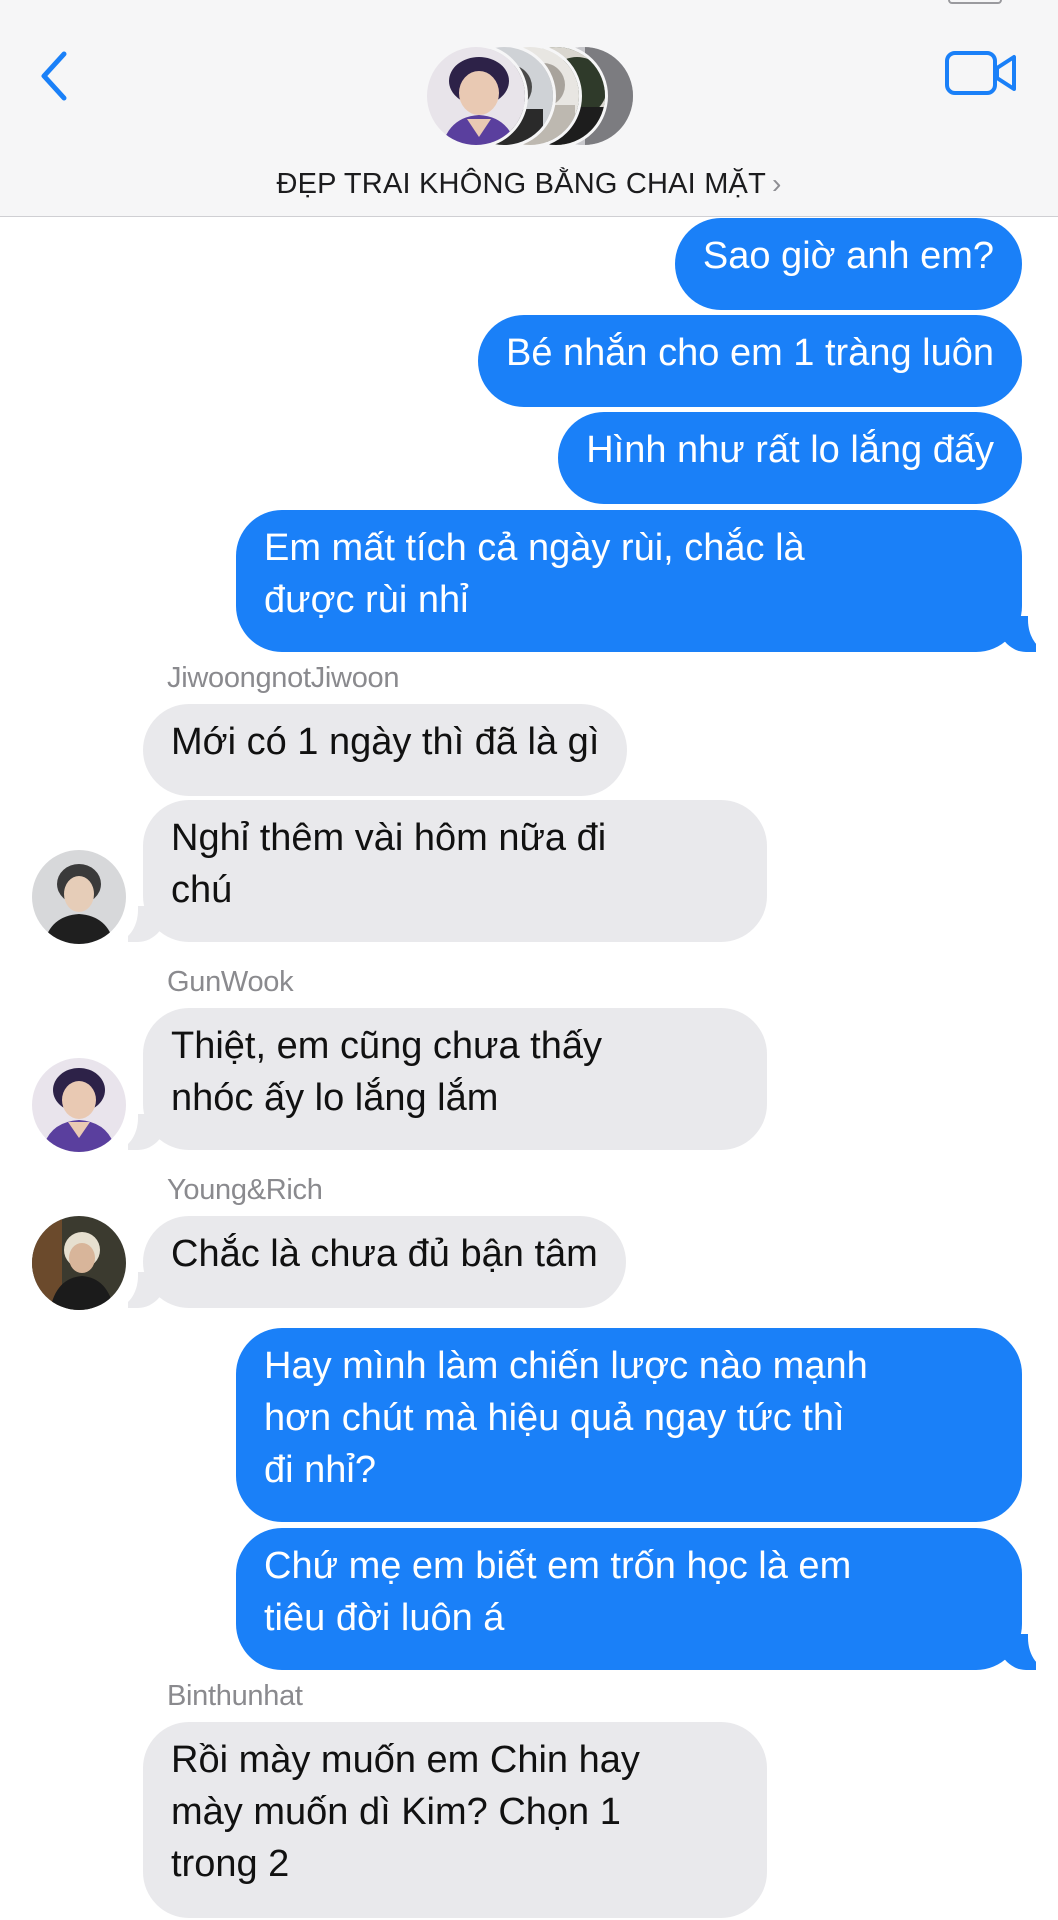 The height and width of the screenshot is (1920, 1058). What do you see at coordinates (476, 96) in the screenshot?
I see `member-avatar` at bounding box center [476, 96].